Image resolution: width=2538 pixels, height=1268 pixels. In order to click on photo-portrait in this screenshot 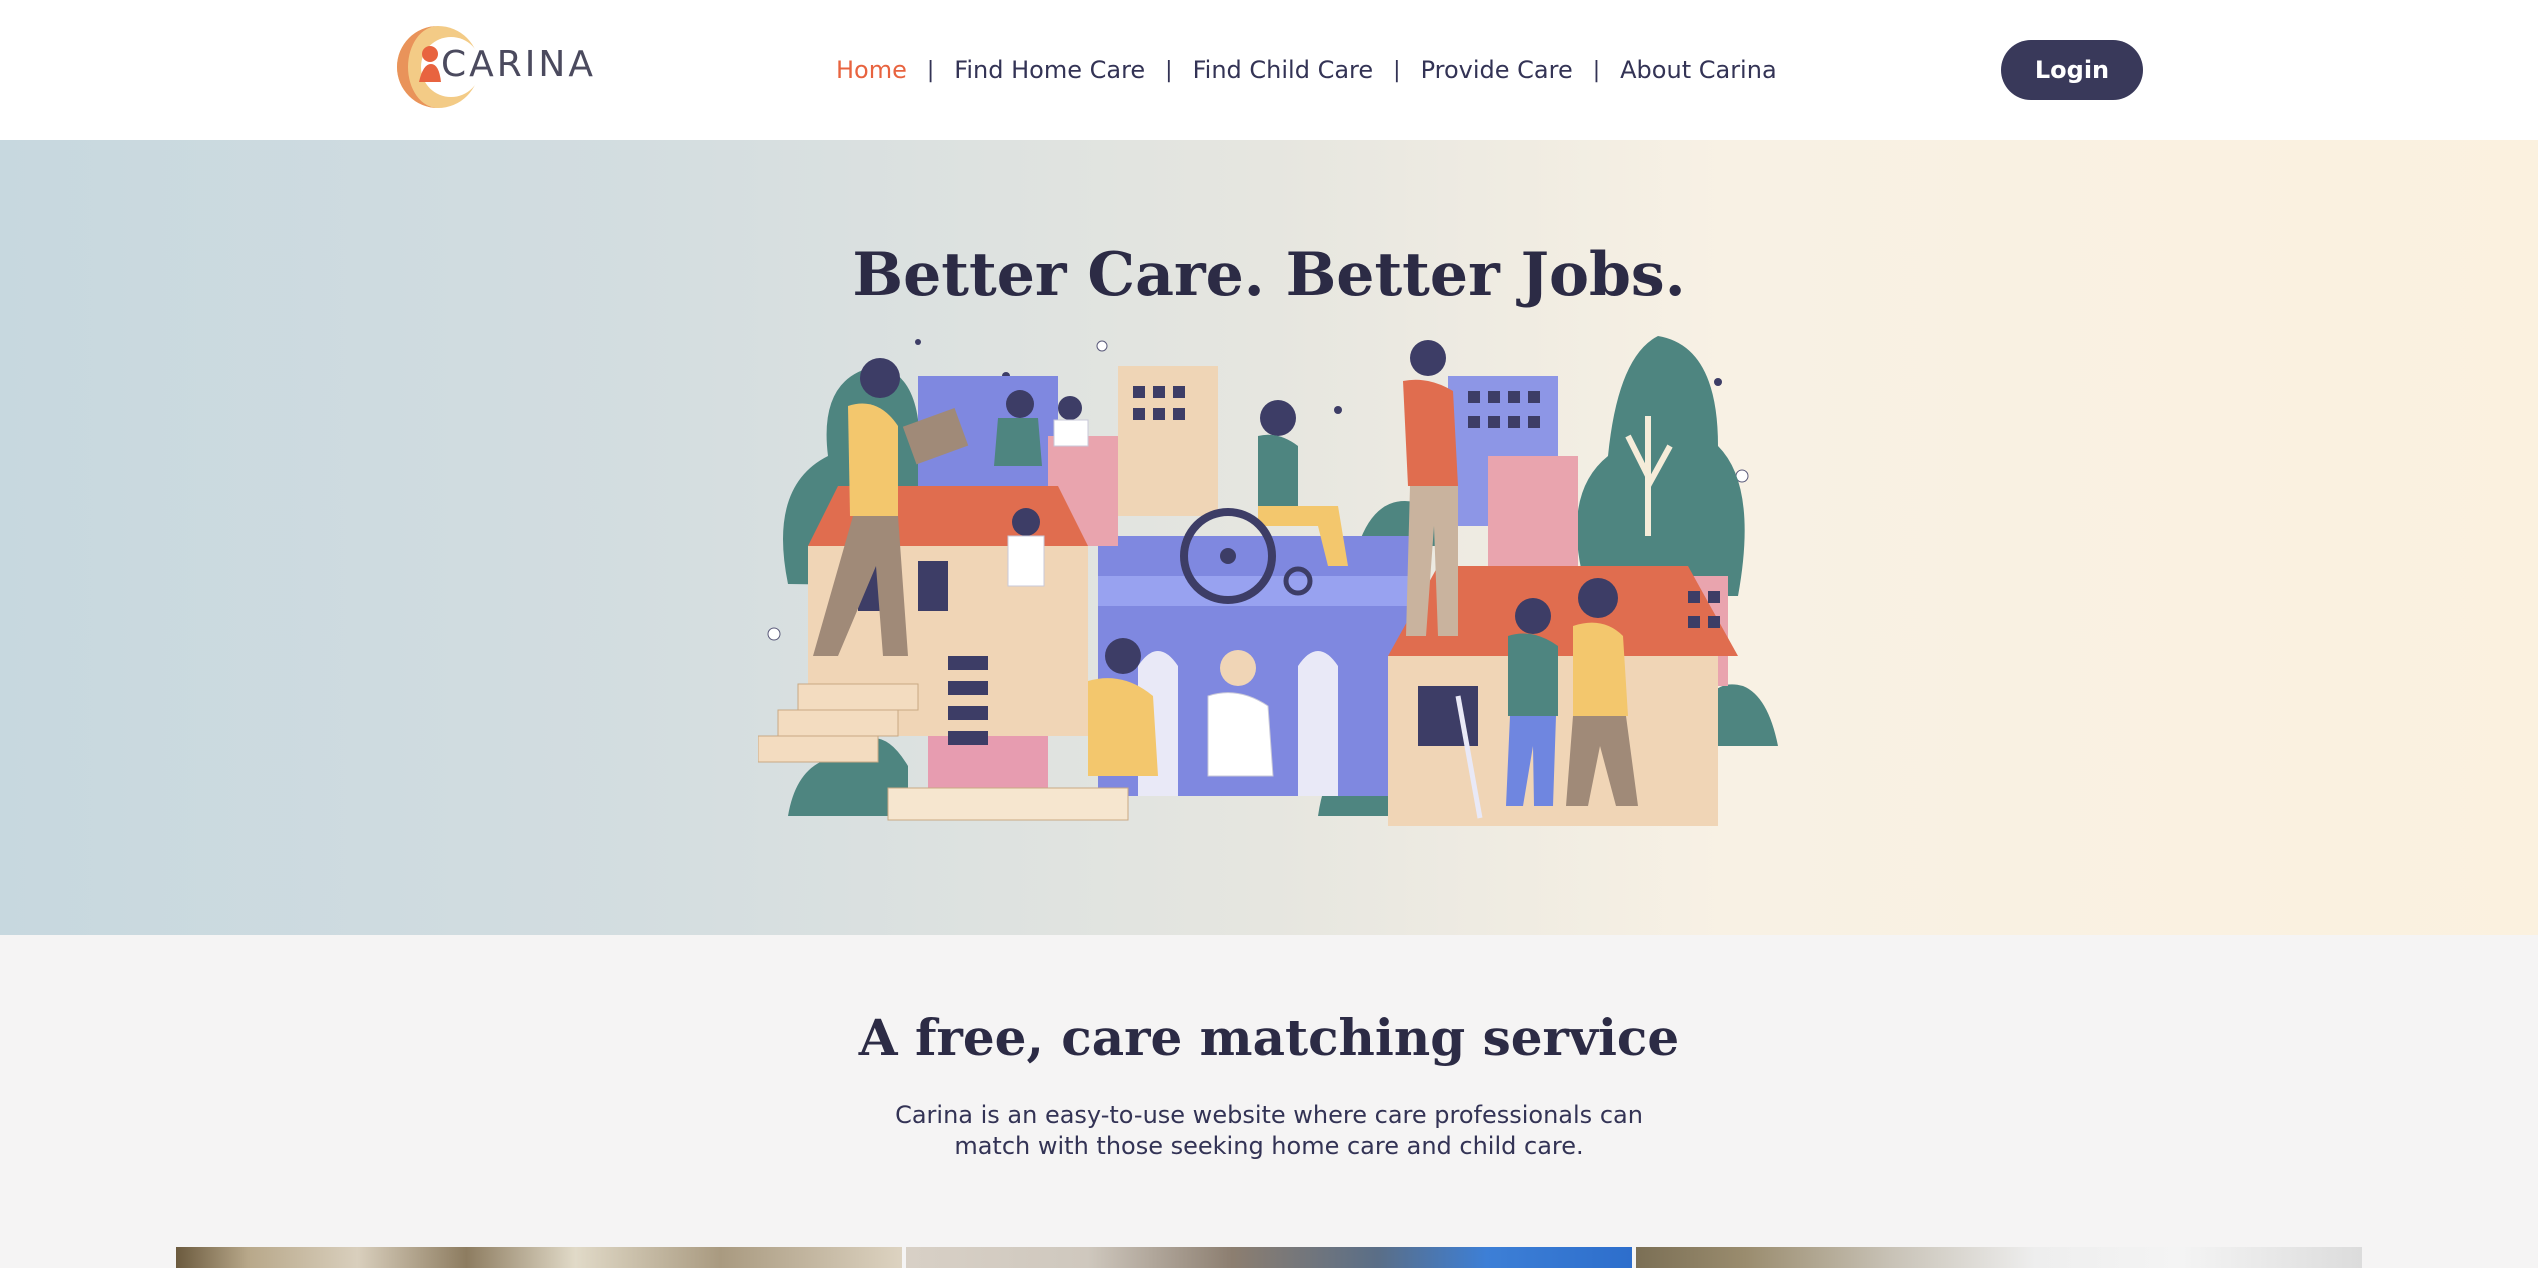, I will do `click(1269, 1257)`.